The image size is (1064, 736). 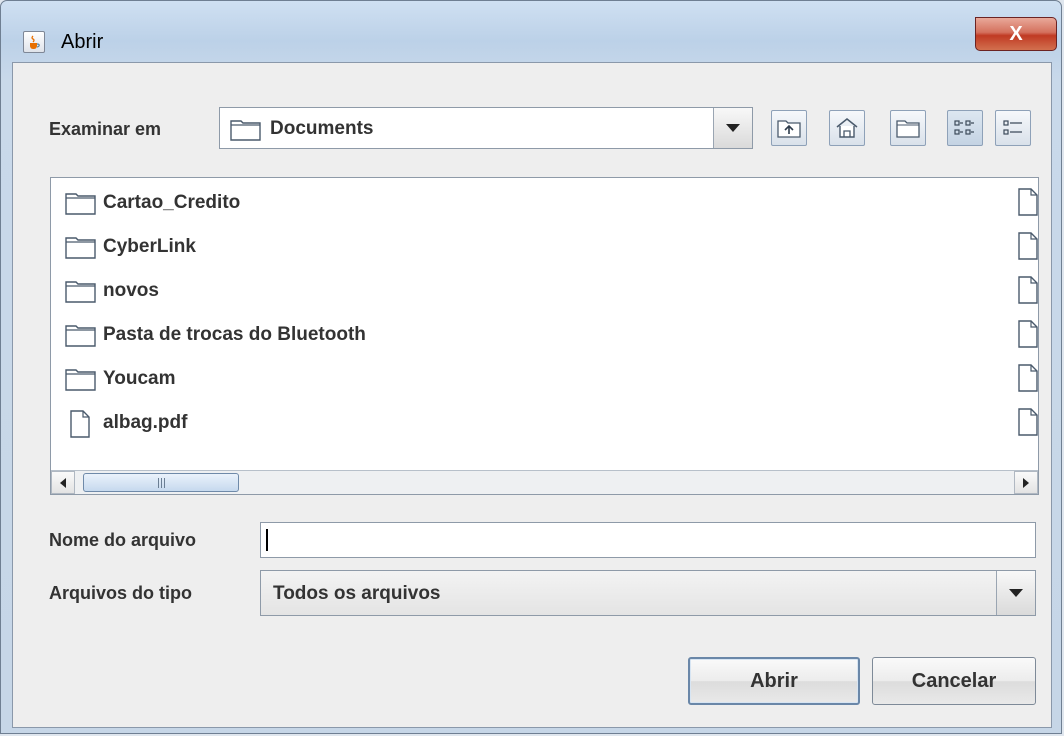 I want to click on up-folder-icon, so click(x=789, y=129).